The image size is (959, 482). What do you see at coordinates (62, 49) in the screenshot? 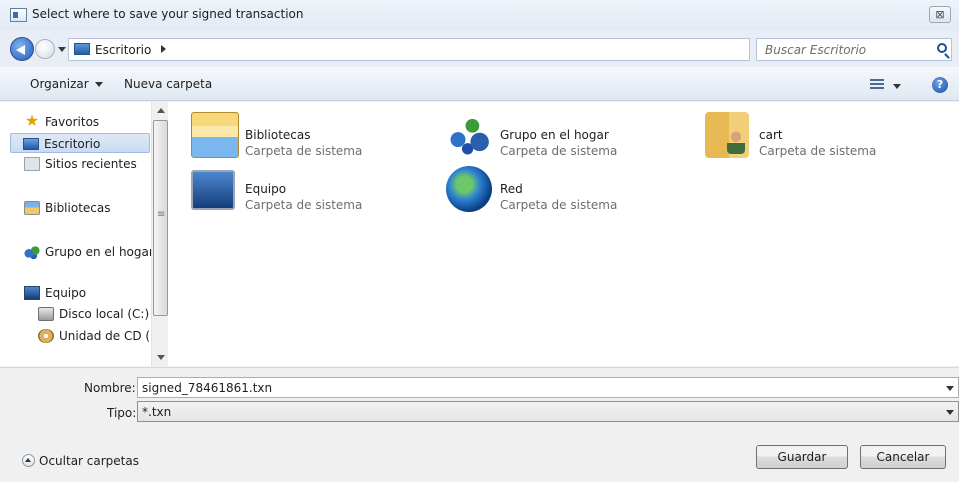
I see `recent-pages-dropdown-icon` at bounding box center [62, 49].